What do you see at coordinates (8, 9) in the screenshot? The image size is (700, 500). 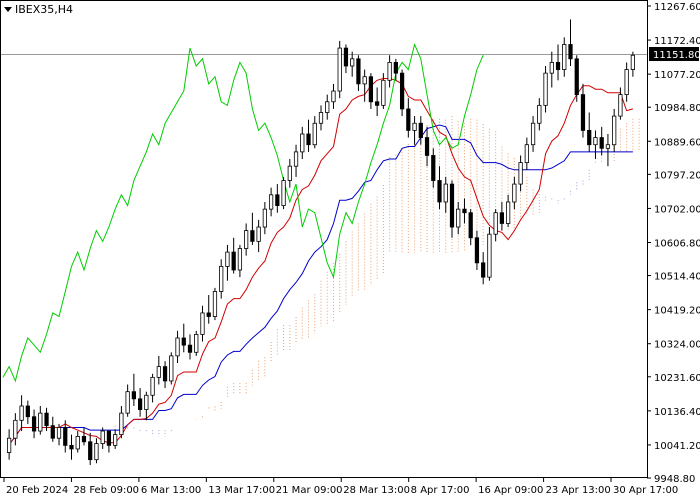 I see `dropdown-triangle-icon` at bounding box center [8, 9].